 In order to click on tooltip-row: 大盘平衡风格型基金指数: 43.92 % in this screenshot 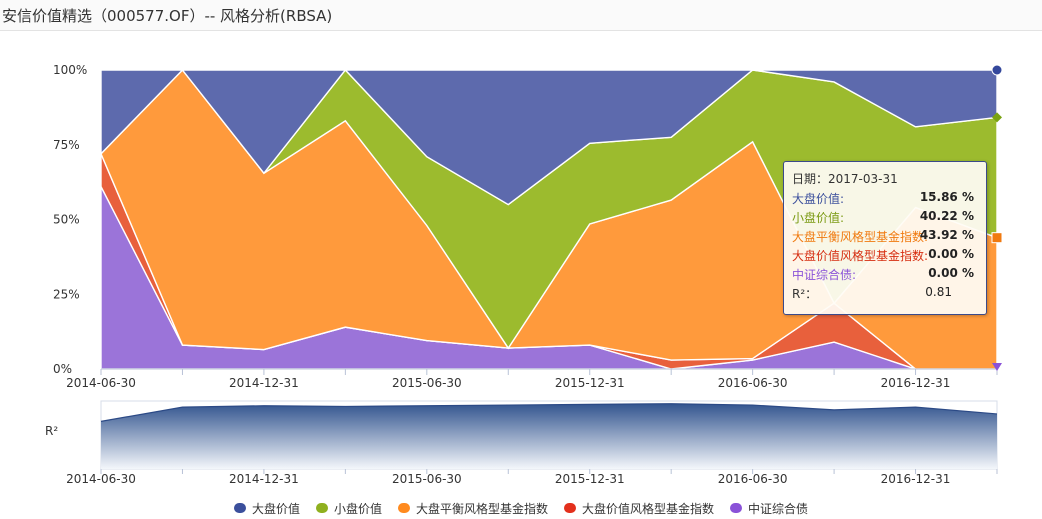, I will do `click(885, 237)`.